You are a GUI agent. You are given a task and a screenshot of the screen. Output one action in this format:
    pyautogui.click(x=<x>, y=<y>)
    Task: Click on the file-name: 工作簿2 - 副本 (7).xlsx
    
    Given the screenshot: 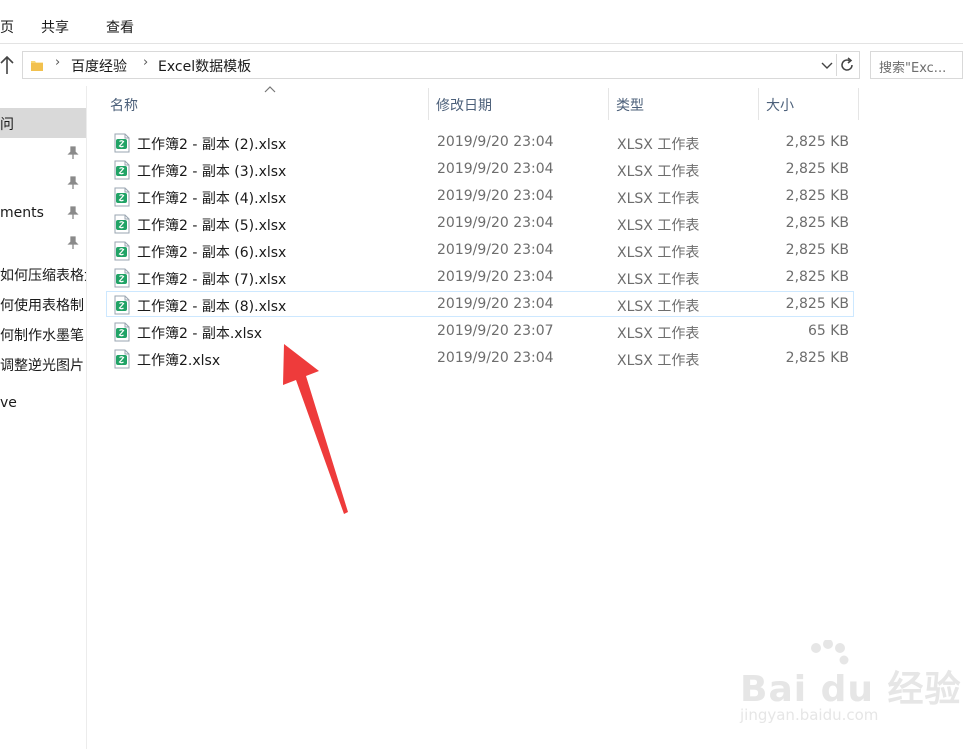 What is the action you would take?
    pyautogui.click(x=211, y=279)
    